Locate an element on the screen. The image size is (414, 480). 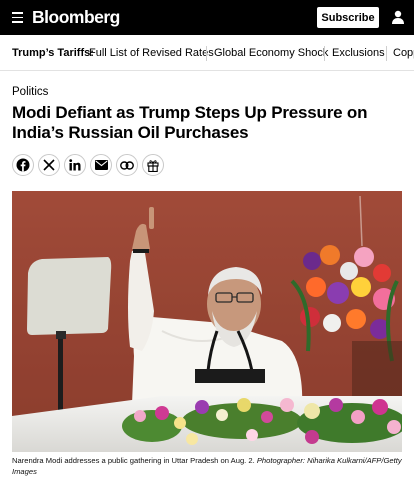
share-facebook-button is located at coordinates (23, 165).